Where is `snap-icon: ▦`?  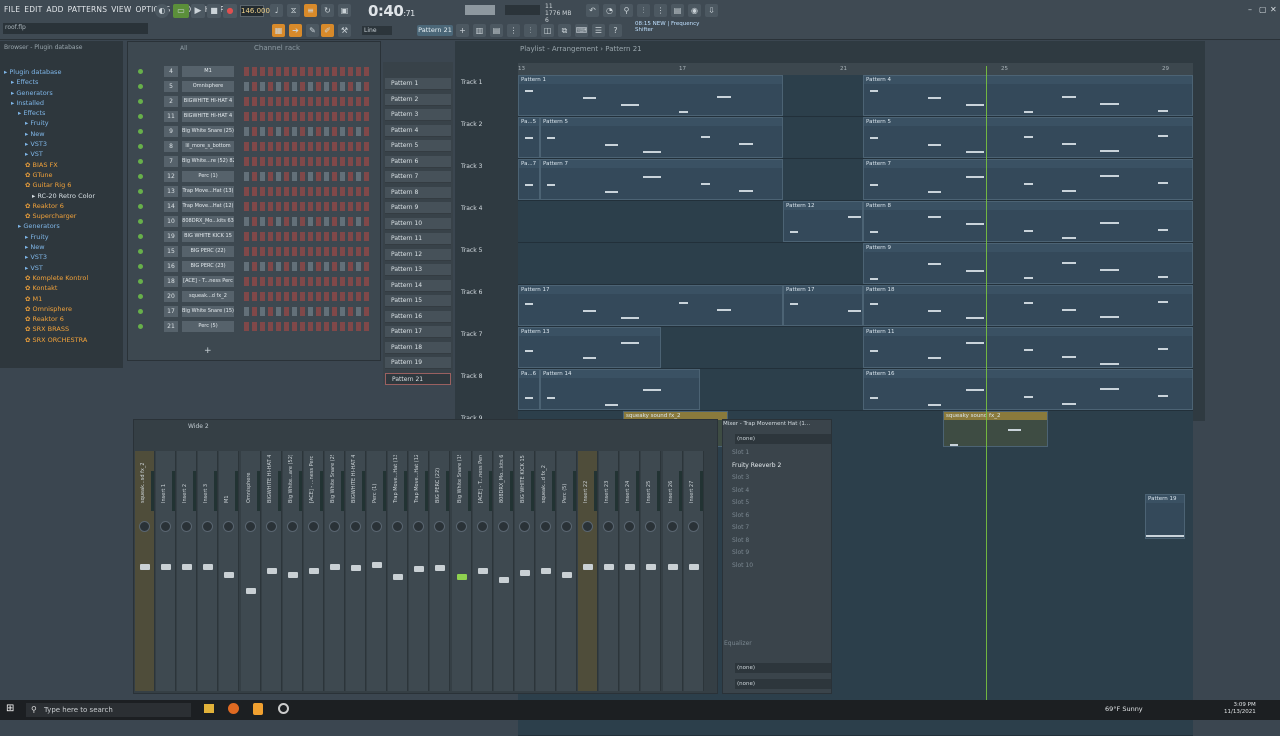 snap-icon: ▦ is located at coordinates (278, 30).